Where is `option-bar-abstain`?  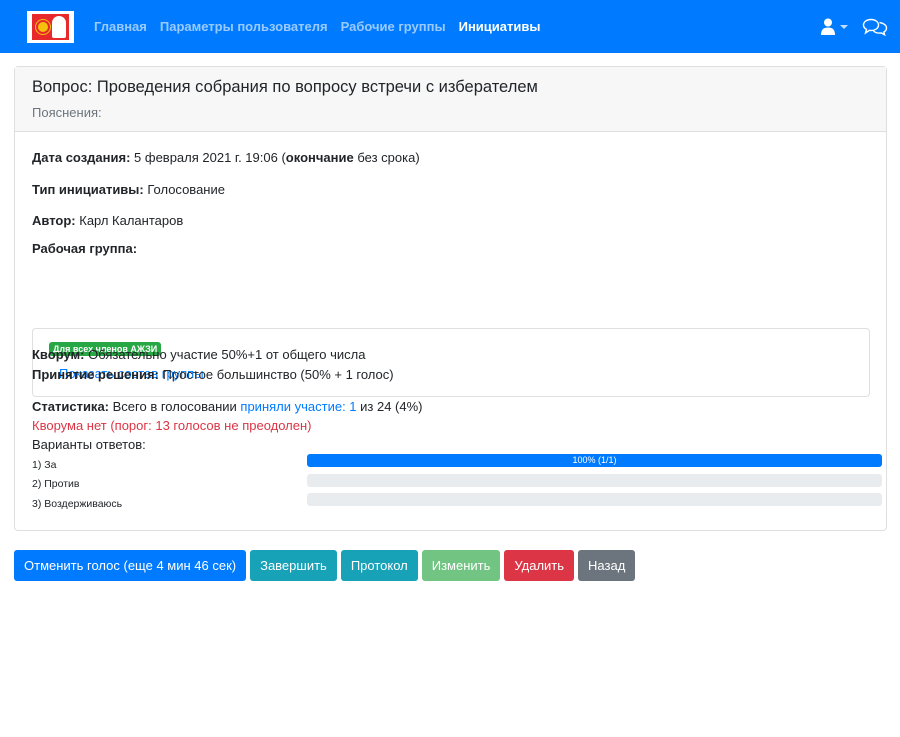
option-bar-abstain is located at coordinates (594, 499).